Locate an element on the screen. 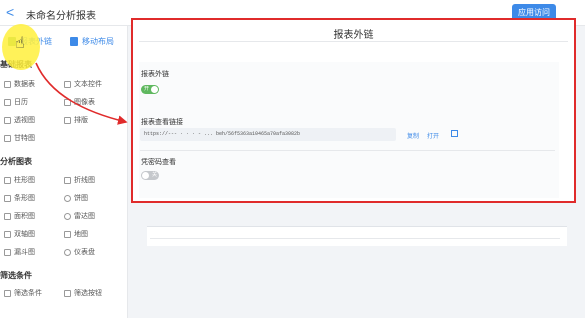 The height and width of the screenshot is (318, 585). calendar-icon is located at coordinates (7, 102).